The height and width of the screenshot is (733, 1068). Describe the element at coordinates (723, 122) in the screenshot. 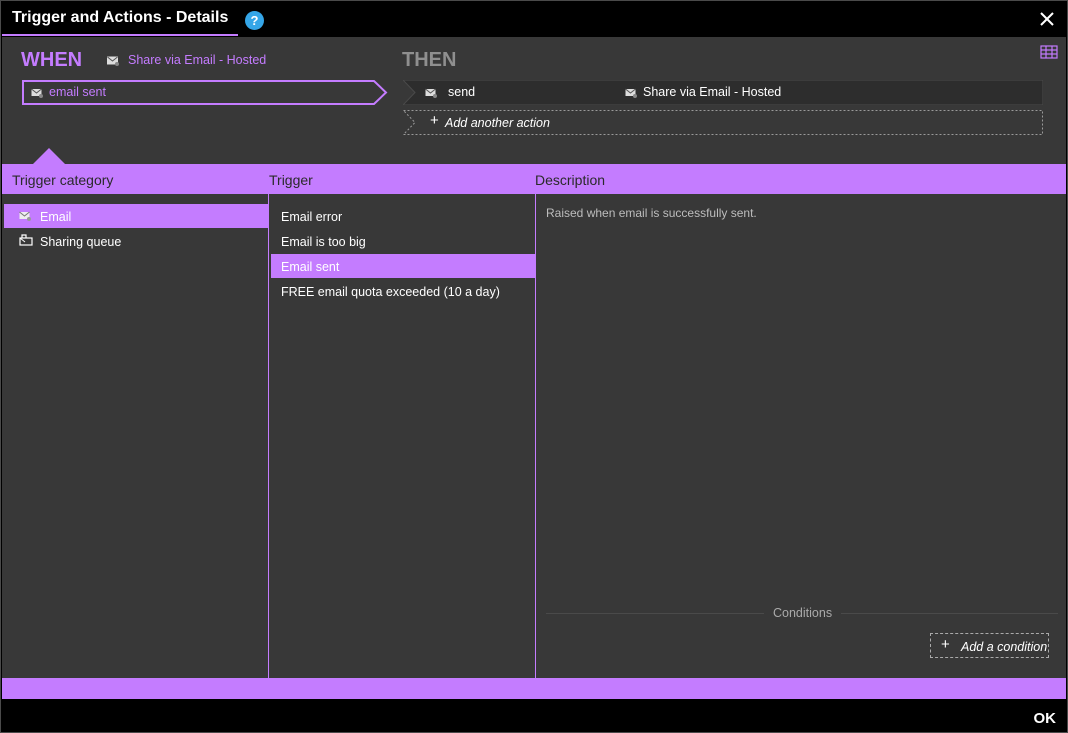

I see `add-action-button: + Add another action` at that location.